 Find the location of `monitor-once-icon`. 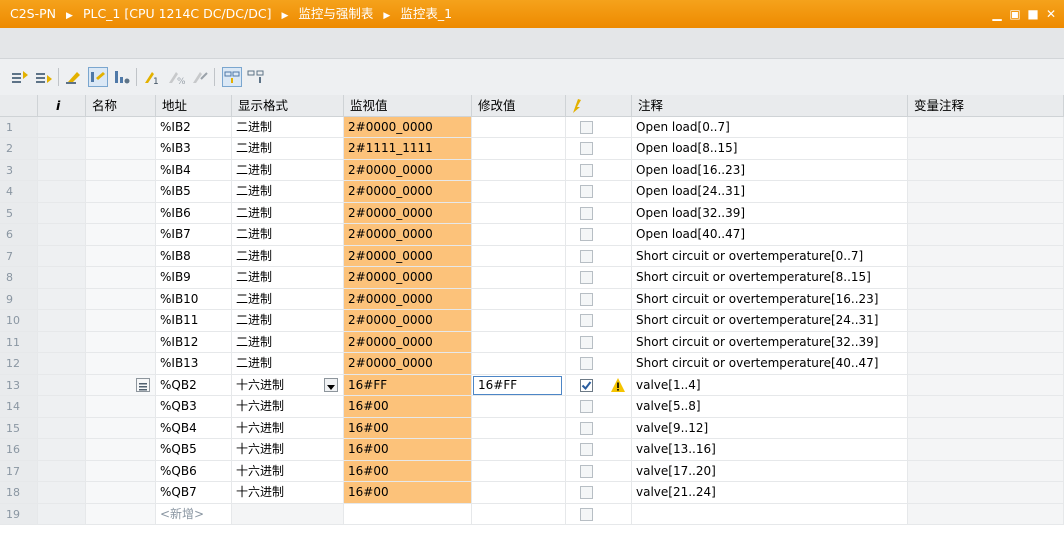

monitor-once-icon is located at coordinates (122, 77).